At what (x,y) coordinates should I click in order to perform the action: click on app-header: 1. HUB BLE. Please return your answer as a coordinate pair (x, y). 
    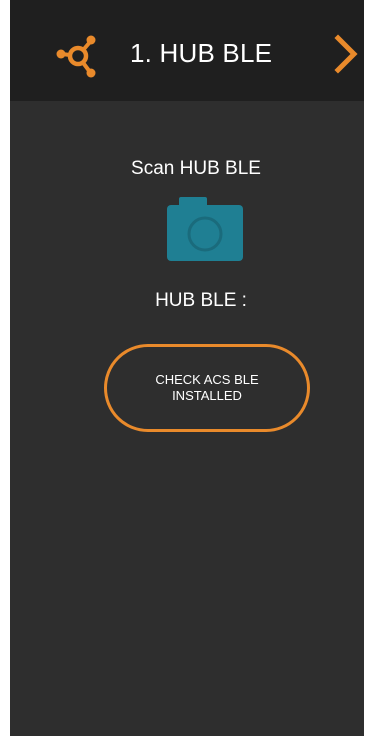
    Looking at the image, I should click on (187, 50).